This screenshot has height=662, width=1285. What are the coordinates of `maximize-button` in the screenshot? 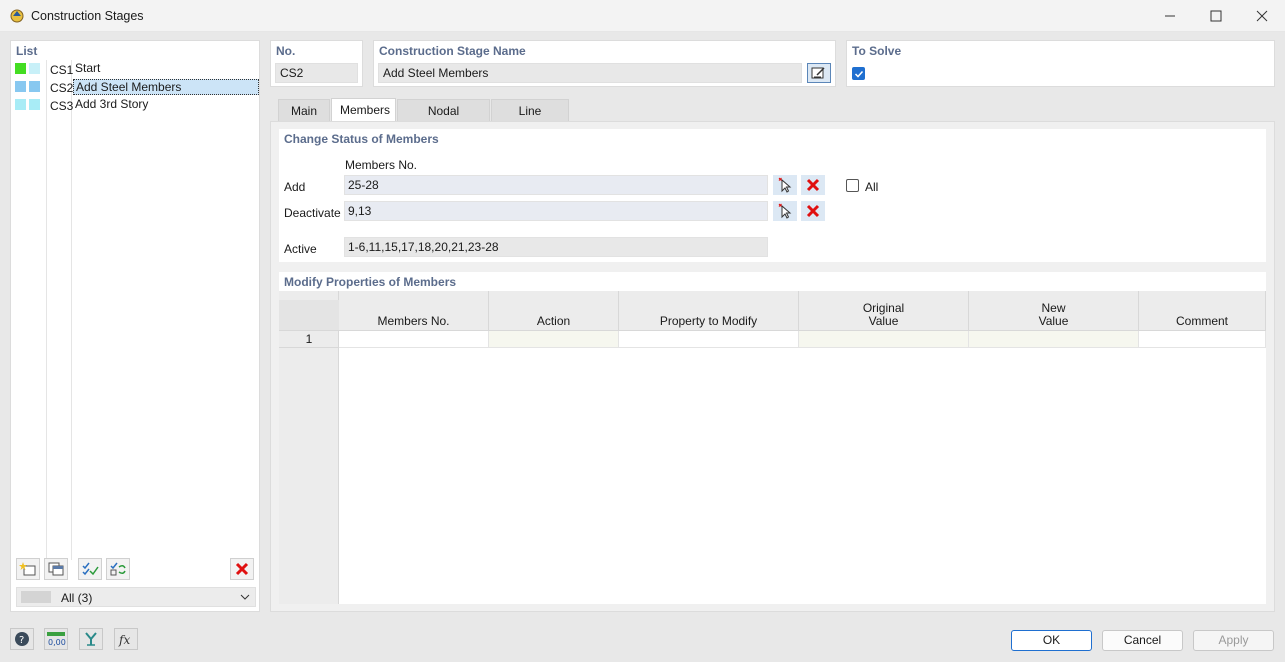 It's located at (1216, 16).